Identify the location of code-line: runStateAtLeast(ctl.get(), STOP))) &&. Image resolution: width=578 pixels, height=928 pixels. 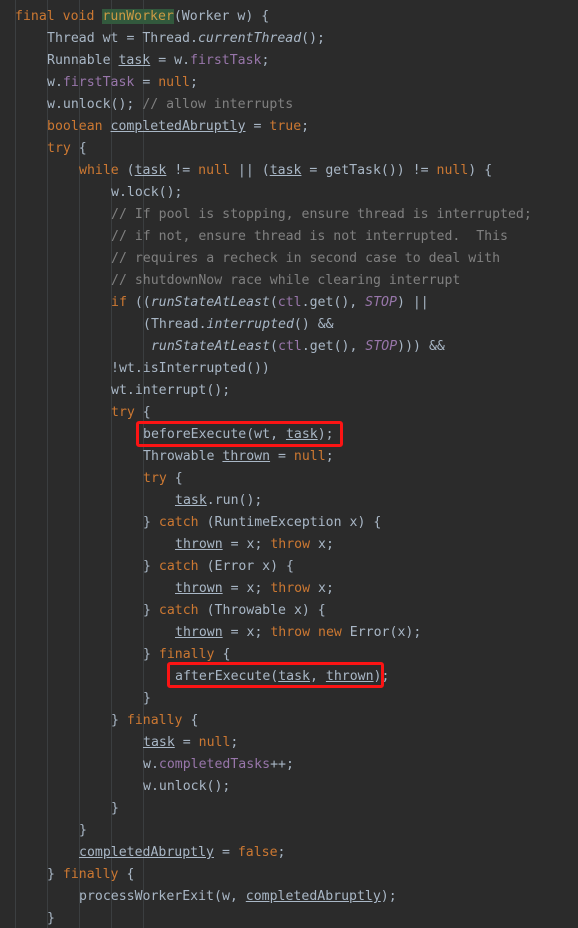
(294, 347).